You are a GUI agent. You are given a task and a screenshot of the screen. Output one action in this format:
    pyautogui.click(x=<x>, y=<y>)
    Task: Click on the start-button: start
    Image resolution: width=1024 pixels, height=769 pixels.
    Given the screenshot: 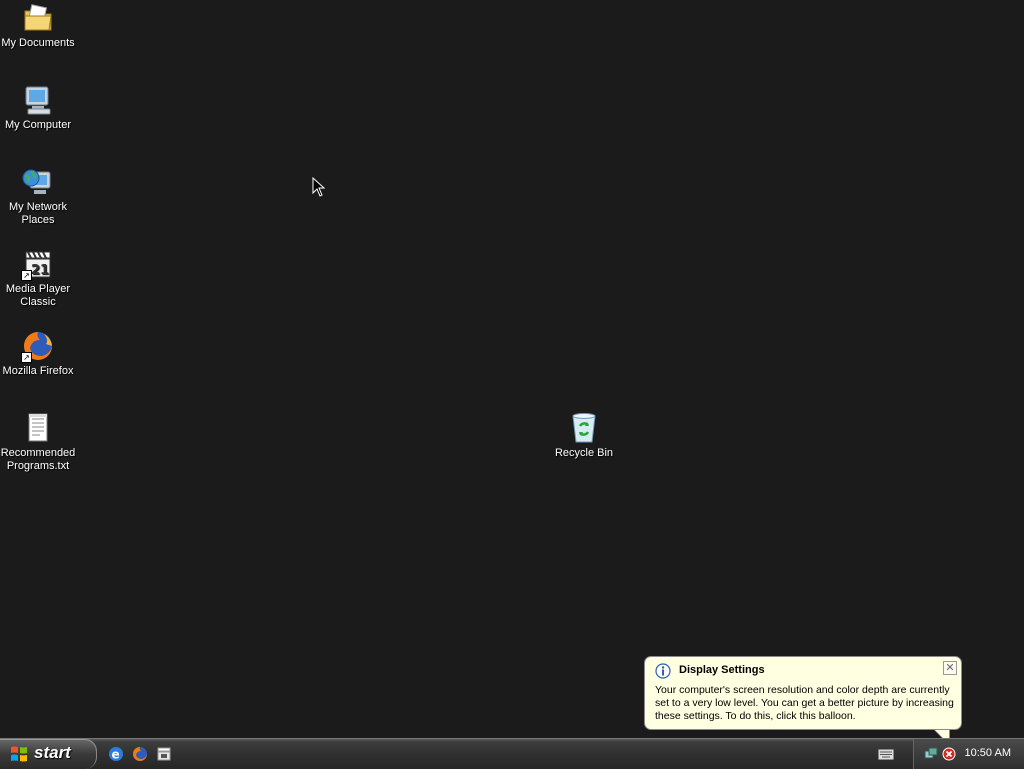 What is the action you would take?
    pyautogui.click(x=48, y=754)
    